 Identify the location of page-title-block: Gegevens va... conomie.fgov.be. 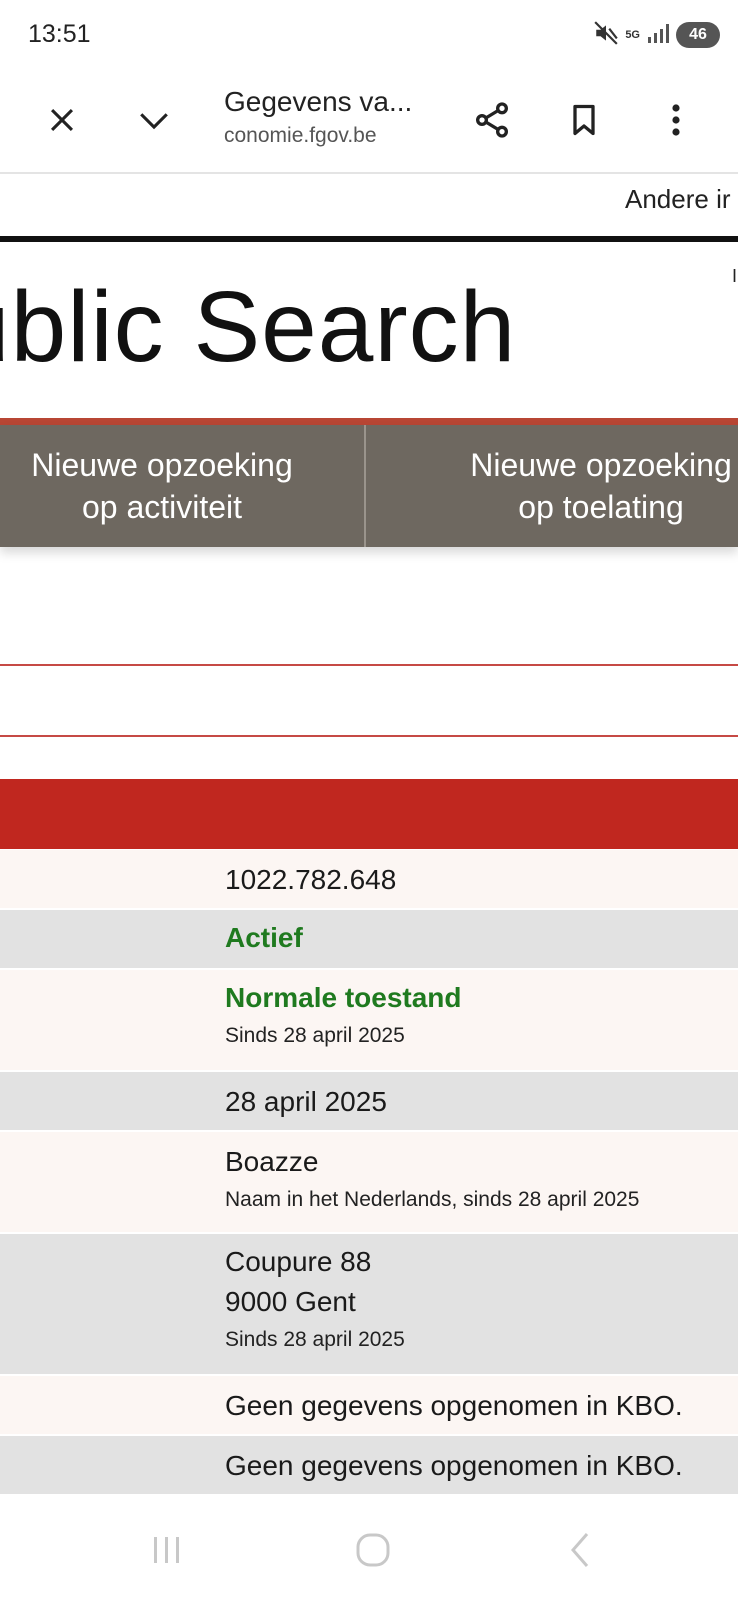
(334, 117).